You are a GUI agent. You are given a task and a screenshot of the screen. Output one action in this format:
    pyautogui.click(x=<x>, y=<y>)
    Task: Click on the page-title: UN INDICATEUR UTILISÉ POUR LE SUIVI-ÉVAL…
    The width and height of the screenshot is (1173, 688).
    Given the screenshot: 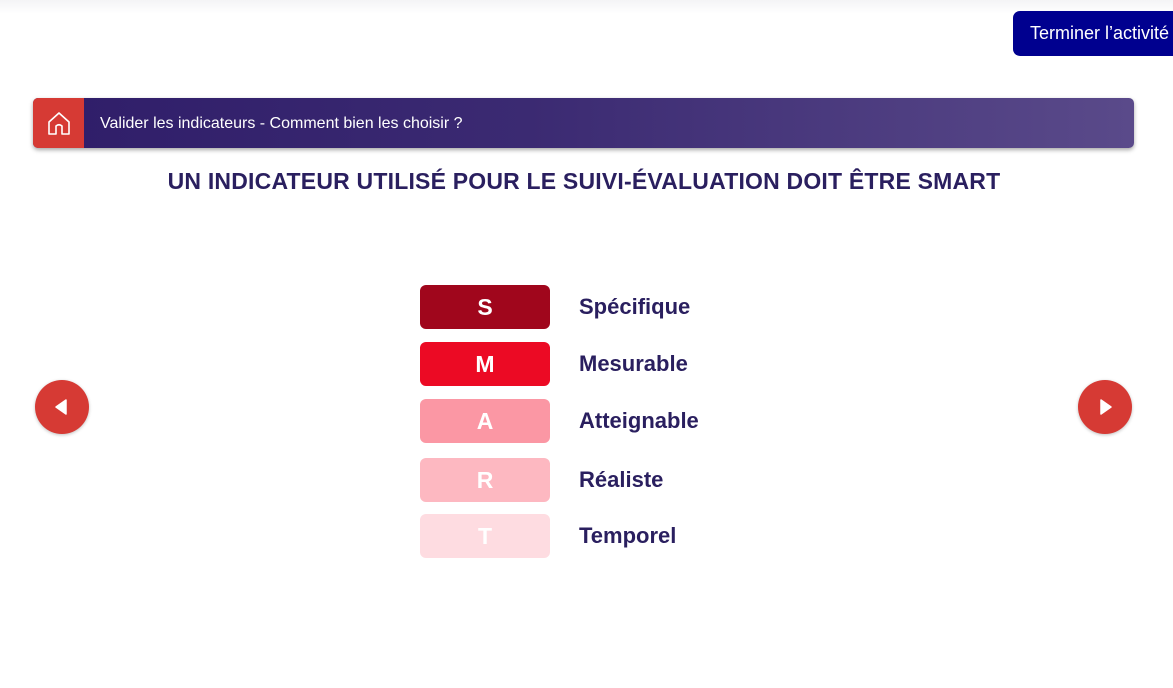 What is the action you would take?
    pyautogui.click(x=584, y=181)
    